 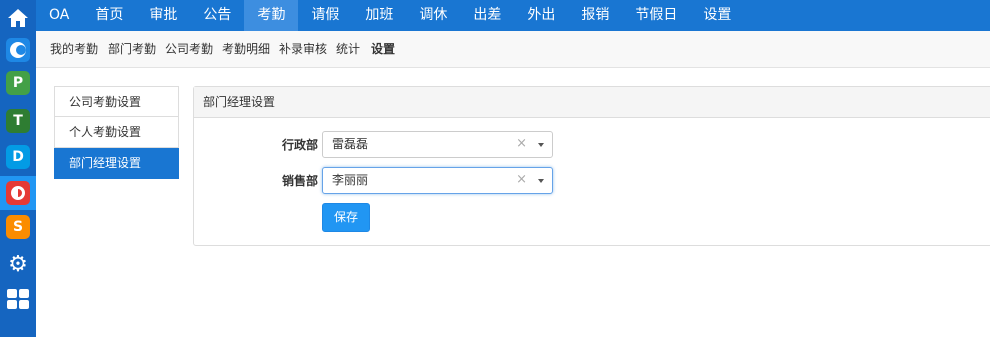 What do you see at coordinates (18, 18) in the screenshot?
I see `home-icon` at bounding box center [18, 18].